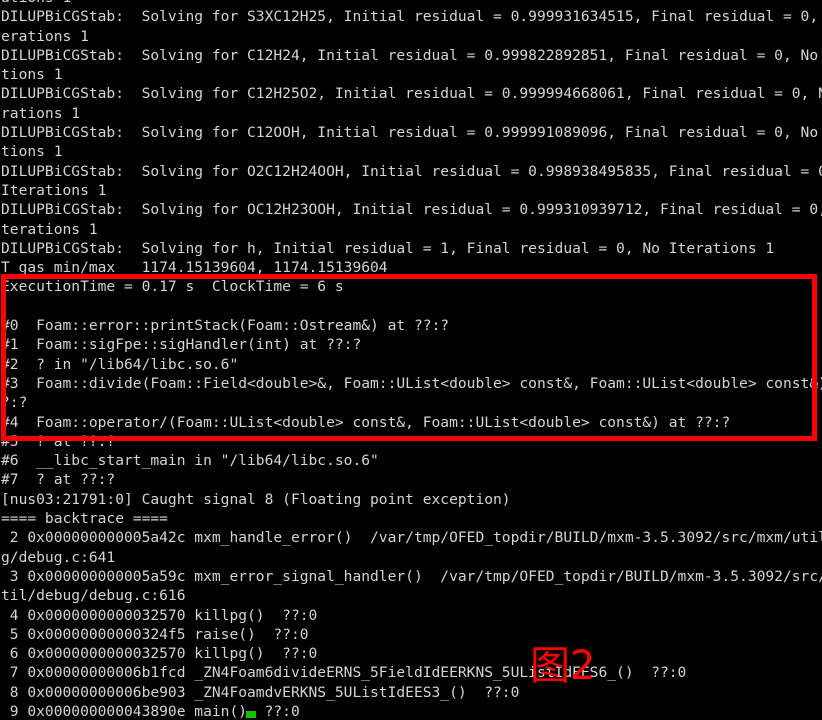 This screenshot has height=720, width=822. I want to click on terminal-line: ations 1, so click(411, 3).